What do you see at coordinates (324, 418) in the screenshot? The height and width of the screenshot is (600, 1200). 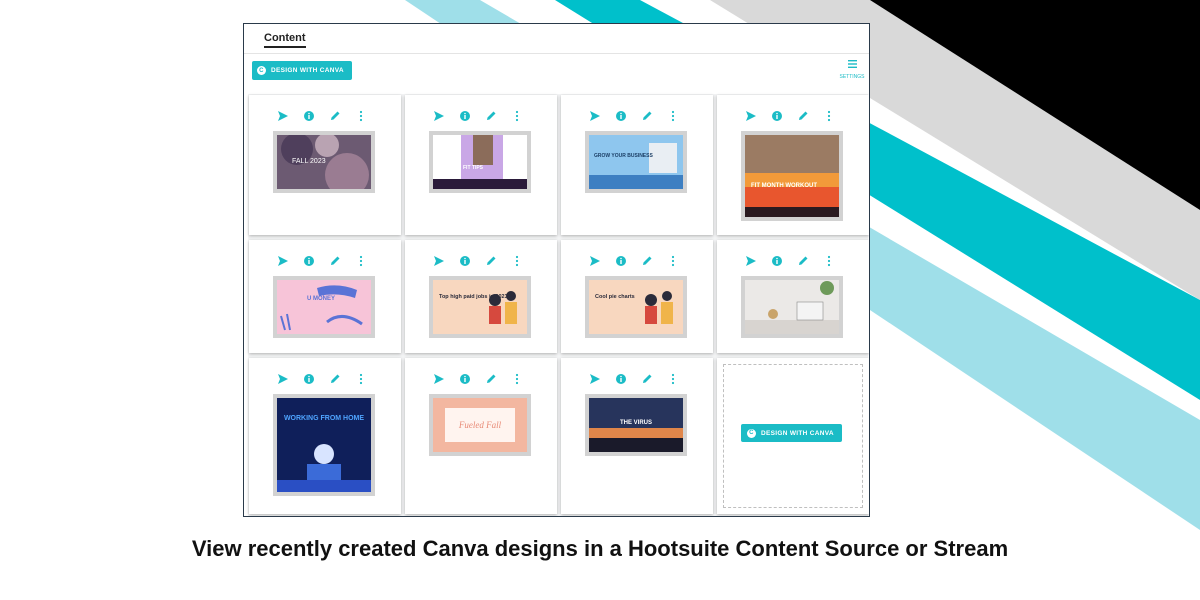 I see `design-title: WORKING FROM HOME` at bounding box center [324, 418].